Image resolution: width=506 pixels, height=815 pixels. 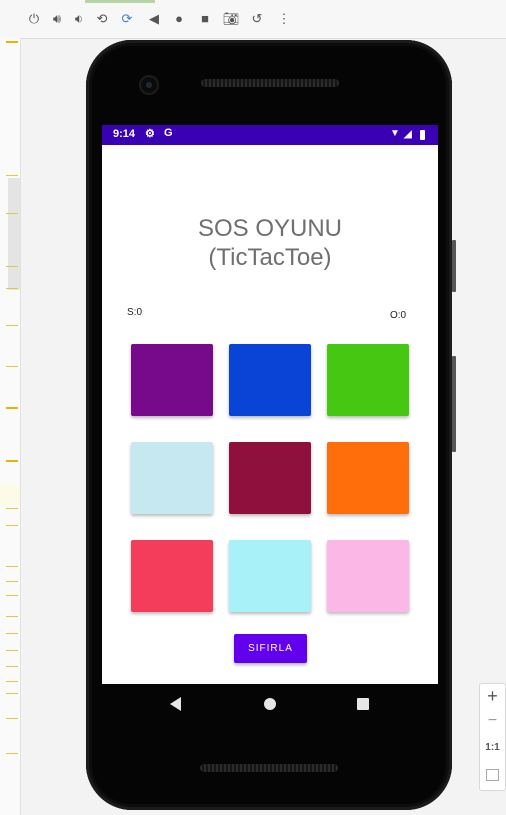 I want to click on title-line-1: SOS OYUNU, so click(x=270, y=228).